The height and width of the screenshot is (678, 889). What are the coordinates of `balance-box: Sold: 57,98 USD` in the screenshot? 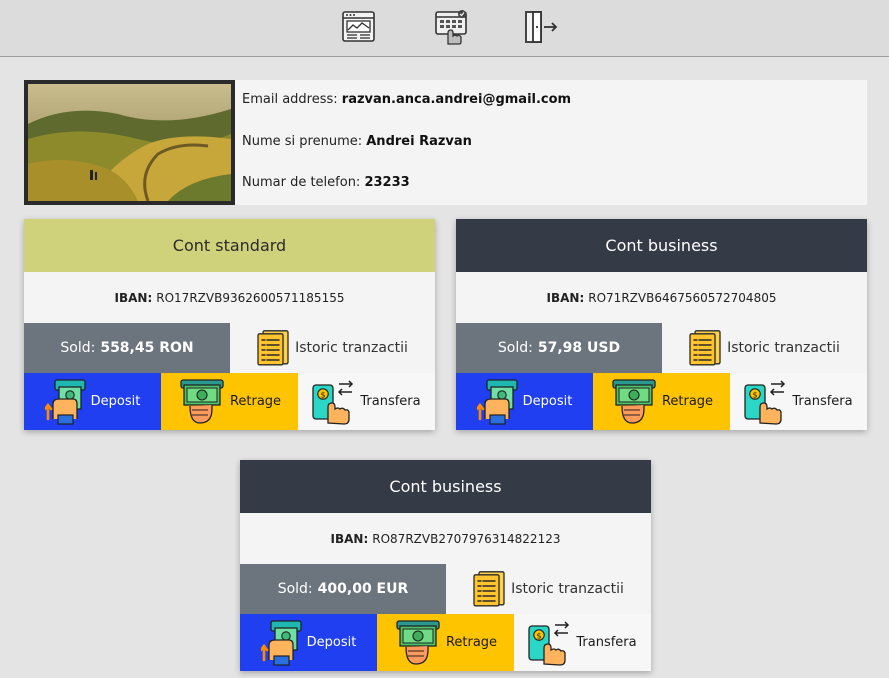 It's located at (559, 348).